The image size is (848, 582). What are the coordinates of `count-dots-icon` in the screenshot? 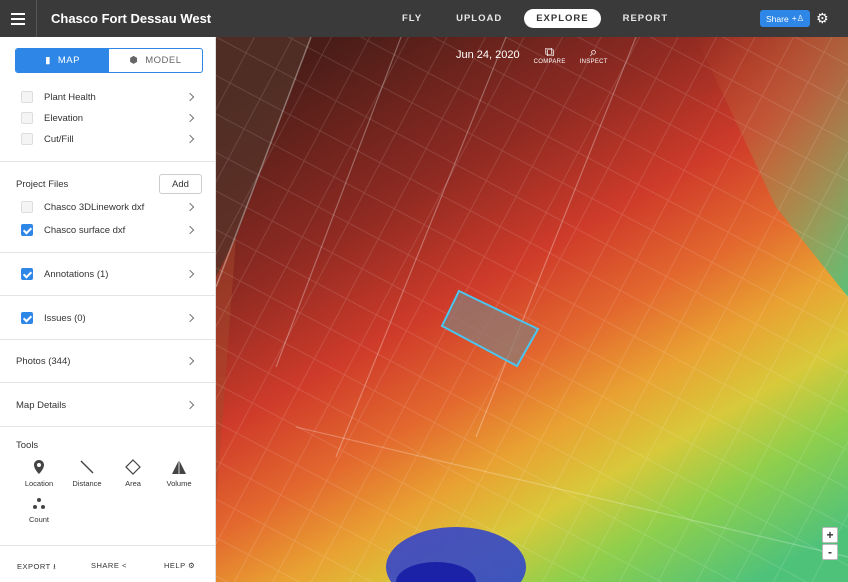 It's located at (39, 503).